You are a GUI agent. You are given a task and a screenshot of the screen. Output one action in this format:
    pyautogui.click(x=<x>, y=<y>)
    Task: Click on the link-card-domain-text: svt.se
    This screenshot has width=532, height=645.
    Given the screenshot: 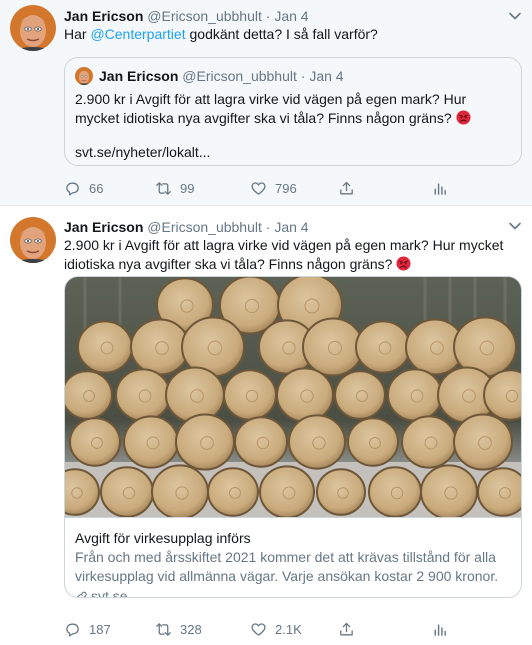 What is the action you would take?
    pyautogui.click(x=109, y=593)
    